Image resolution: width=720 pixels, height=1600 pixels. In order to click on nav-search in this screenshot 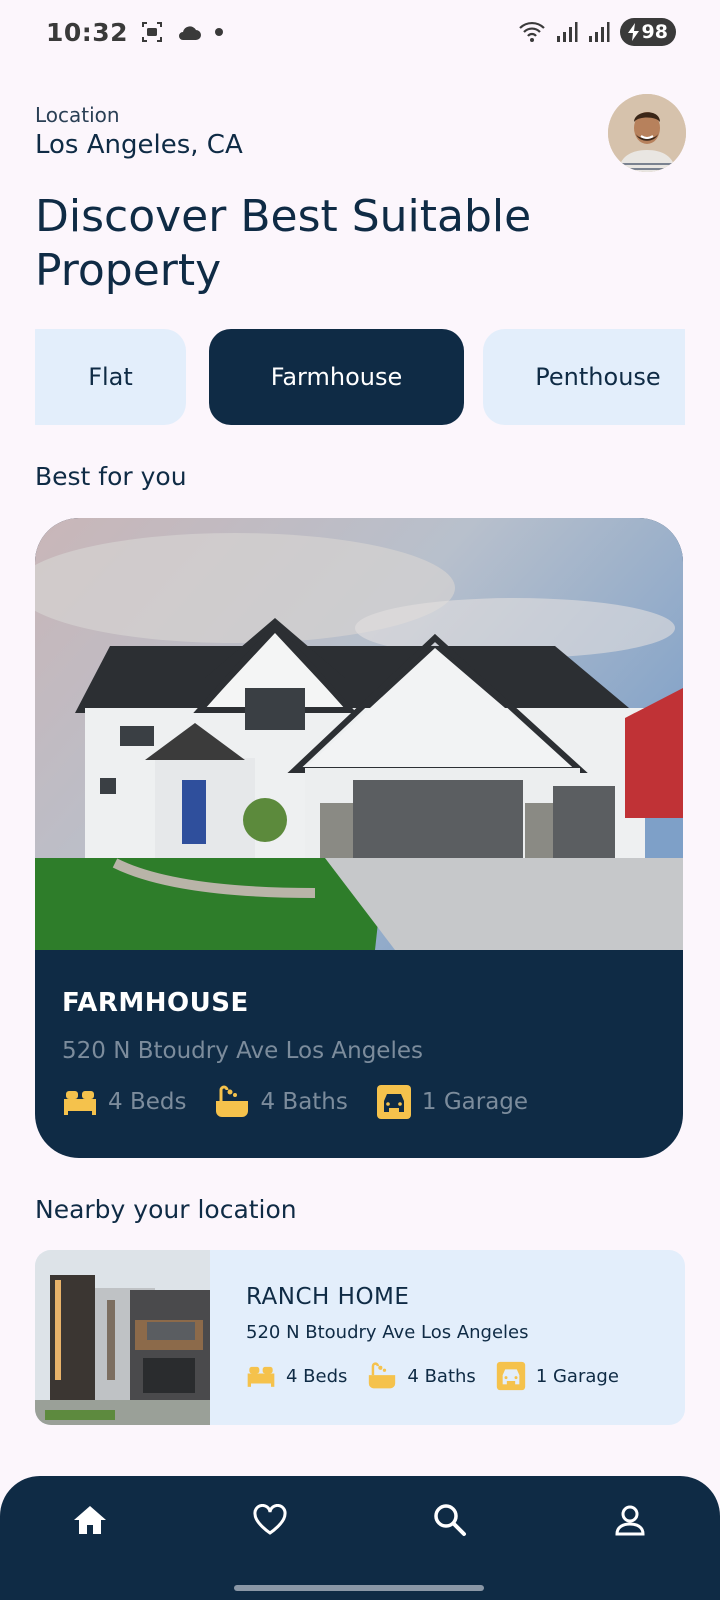, I will do `click(450, 1520)`.